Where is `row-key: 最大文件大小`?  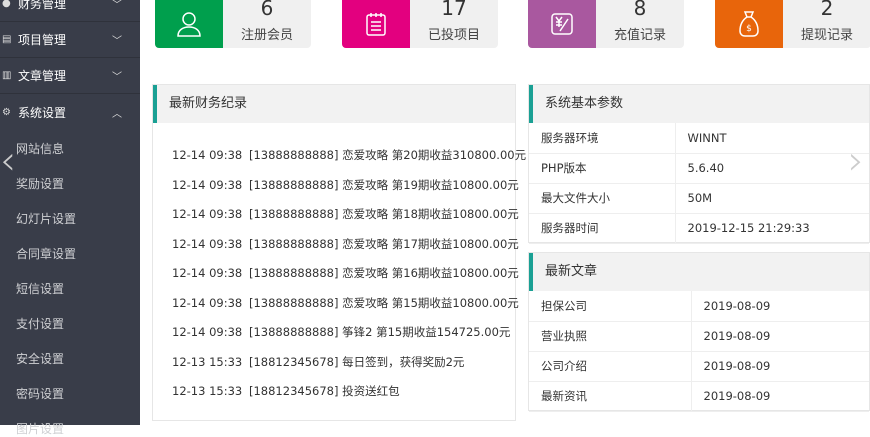
row-key: 最大文件大小 is located at coordinates (602, 198).